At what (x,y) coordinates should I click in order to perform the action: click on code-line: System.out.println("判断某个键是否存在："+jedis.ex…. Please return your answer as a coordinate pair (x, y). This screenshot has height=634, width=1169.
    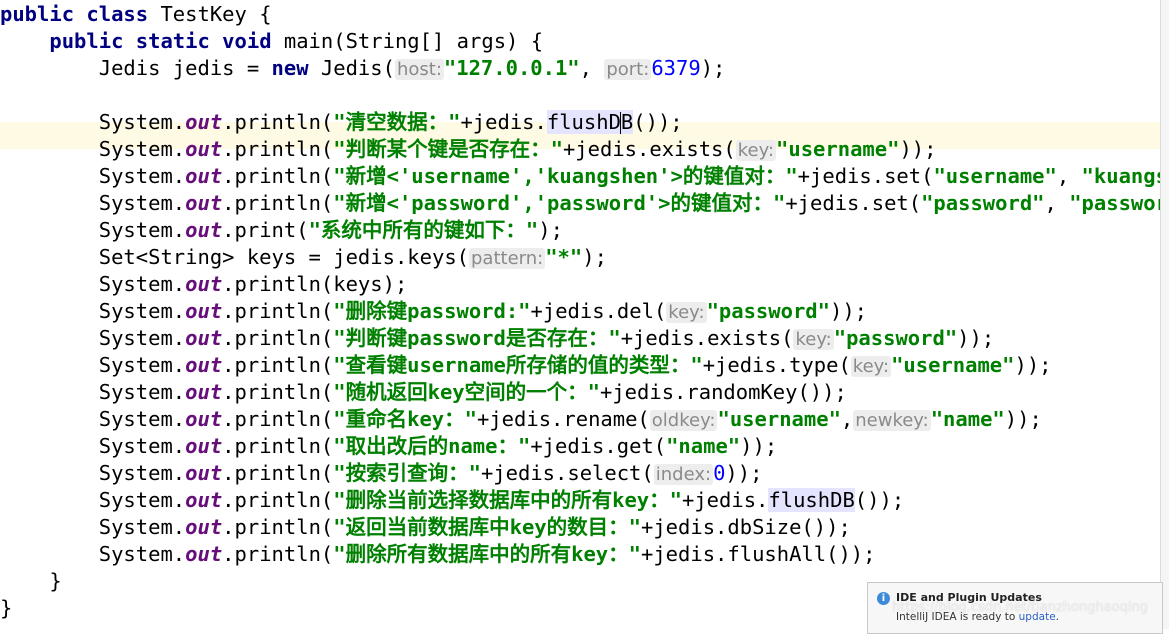
    Looking at the image, I should click on (468, 149).